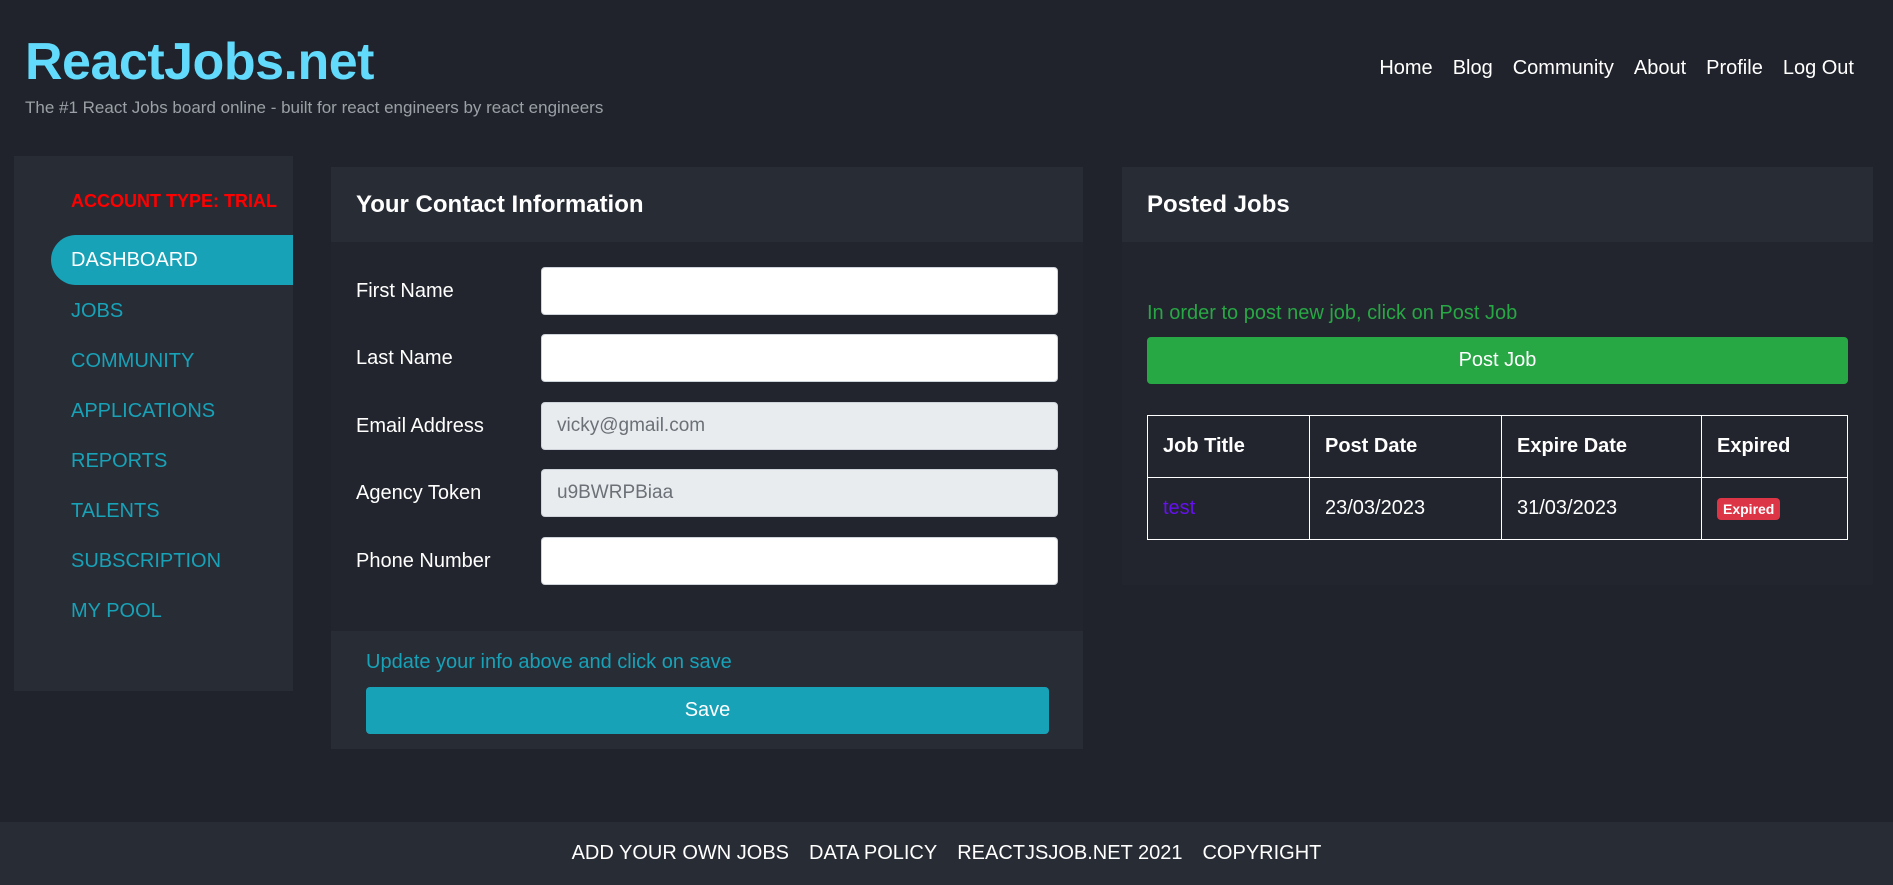 The height and width of the screenshot is (885, 1893). What do you see at coordinates (405, 290) in the screenshot?
I see `first-name-label: First Name` at bounding box center [405, 290].